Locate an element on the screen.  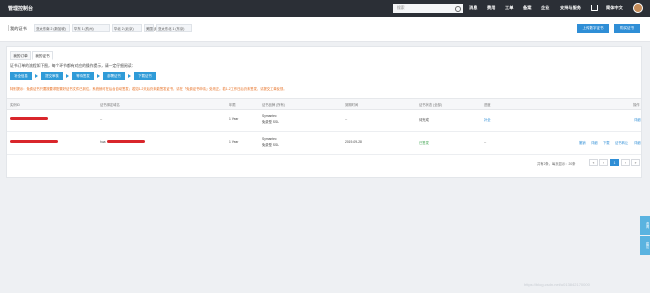
nav-billing: 费用 is located at coordinates (491, 8).